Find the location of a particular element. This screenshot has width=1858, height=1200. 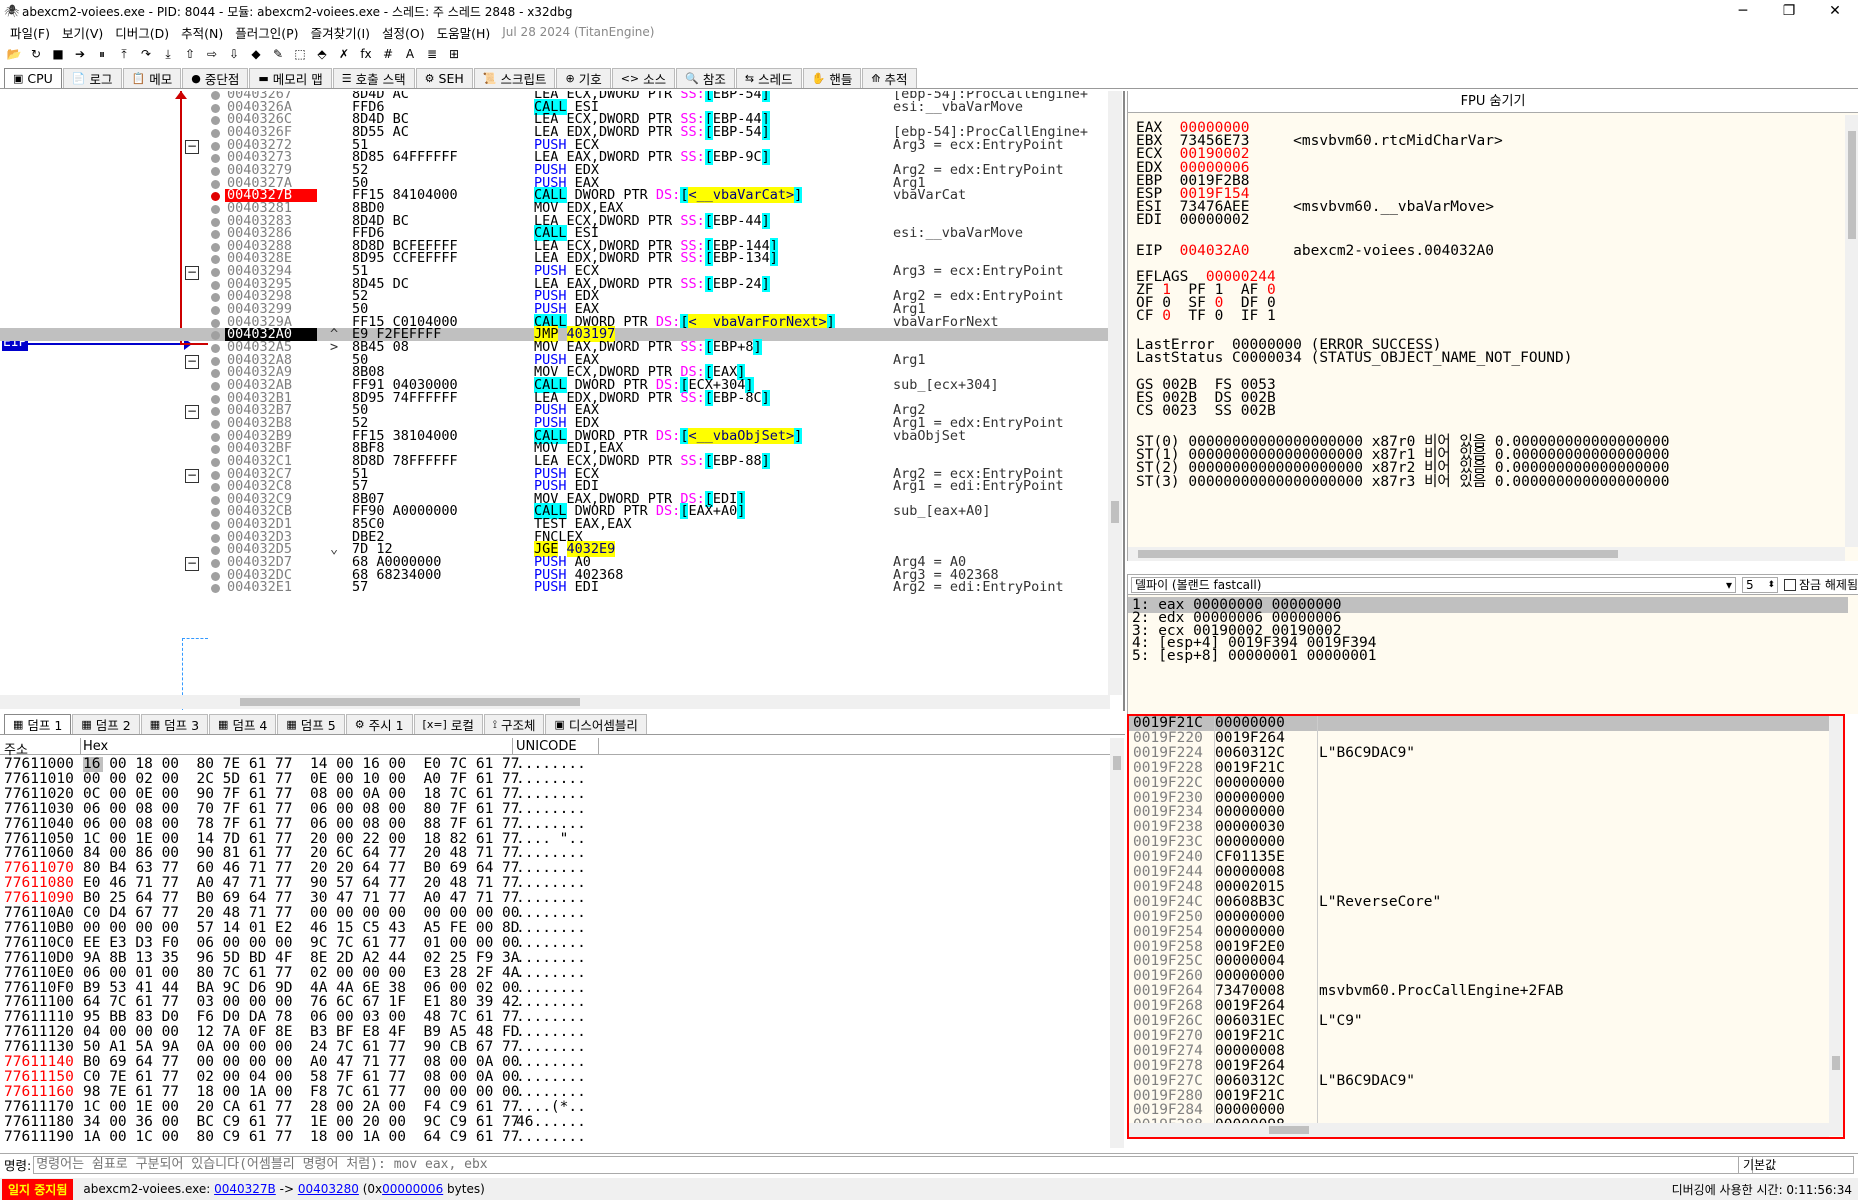

regs-hscroll is located at coordinates (1486, 554).